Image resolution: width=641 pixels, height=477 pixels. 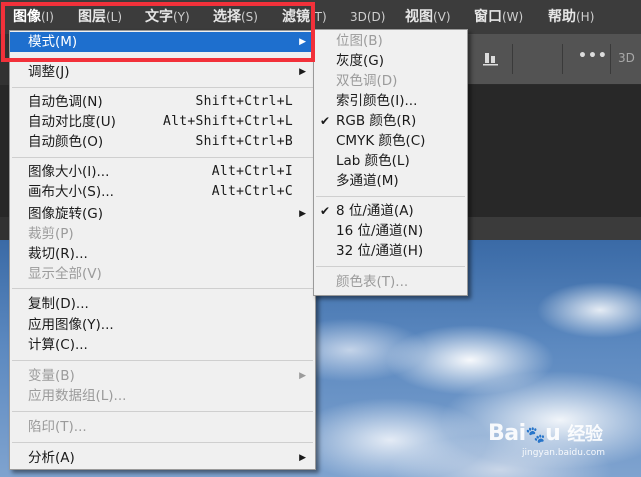 I want to click on shortcut-label: Alt+Ctrl+I, so click(x=252, y=171).